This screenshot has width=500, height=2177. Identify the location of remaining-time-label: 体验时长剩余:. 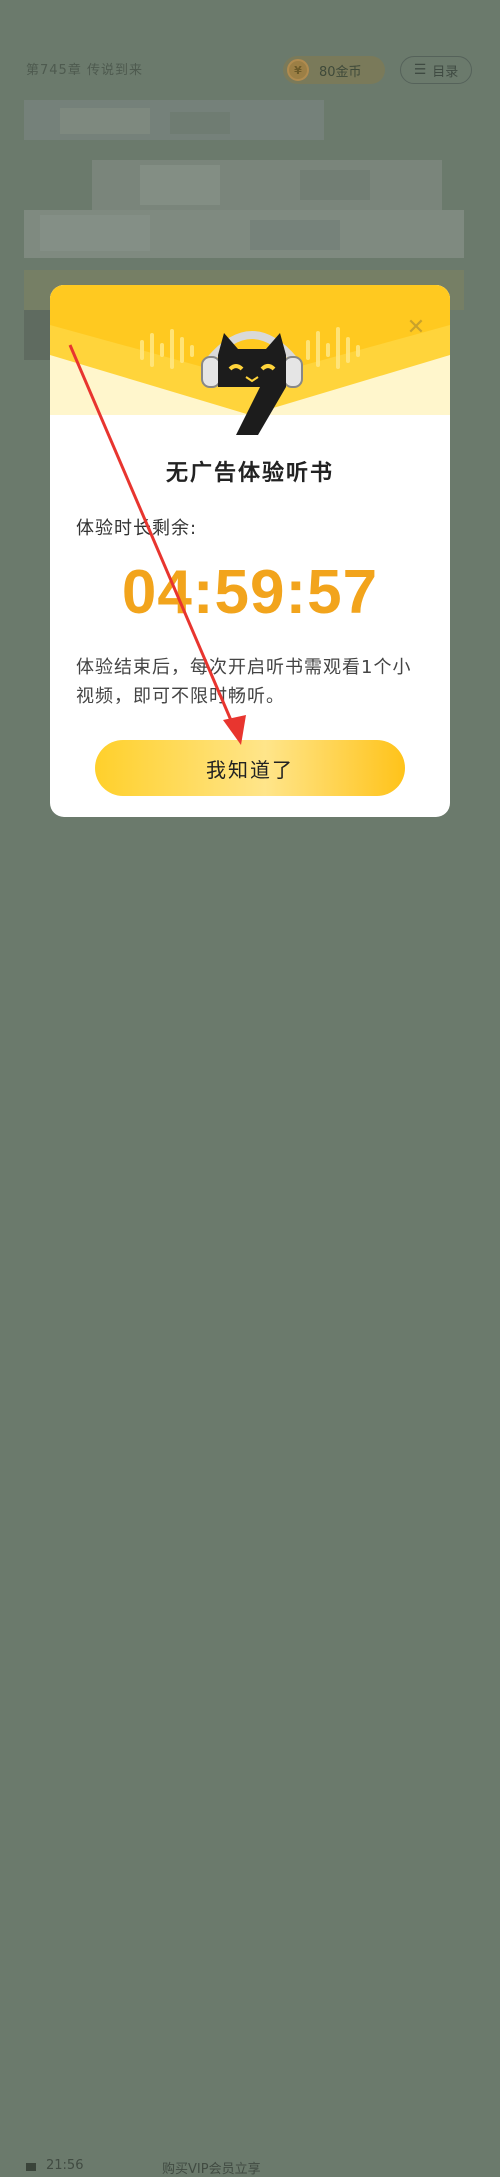
(137, 528).